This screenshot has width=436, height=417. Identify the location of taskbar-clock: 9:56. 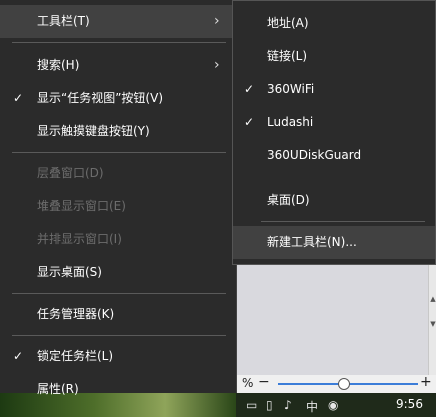
(409, 404).